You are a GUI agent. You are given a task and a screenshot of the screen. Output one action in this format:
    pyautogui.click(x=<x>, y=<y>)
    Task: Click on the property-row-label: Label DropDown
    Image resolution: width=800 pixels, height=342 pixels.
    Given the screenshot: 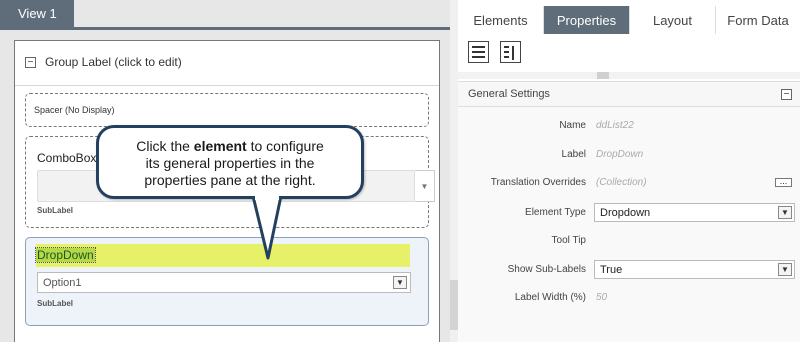 What is the action you would take?
    pyautogui.click(x=629, y=155)
    